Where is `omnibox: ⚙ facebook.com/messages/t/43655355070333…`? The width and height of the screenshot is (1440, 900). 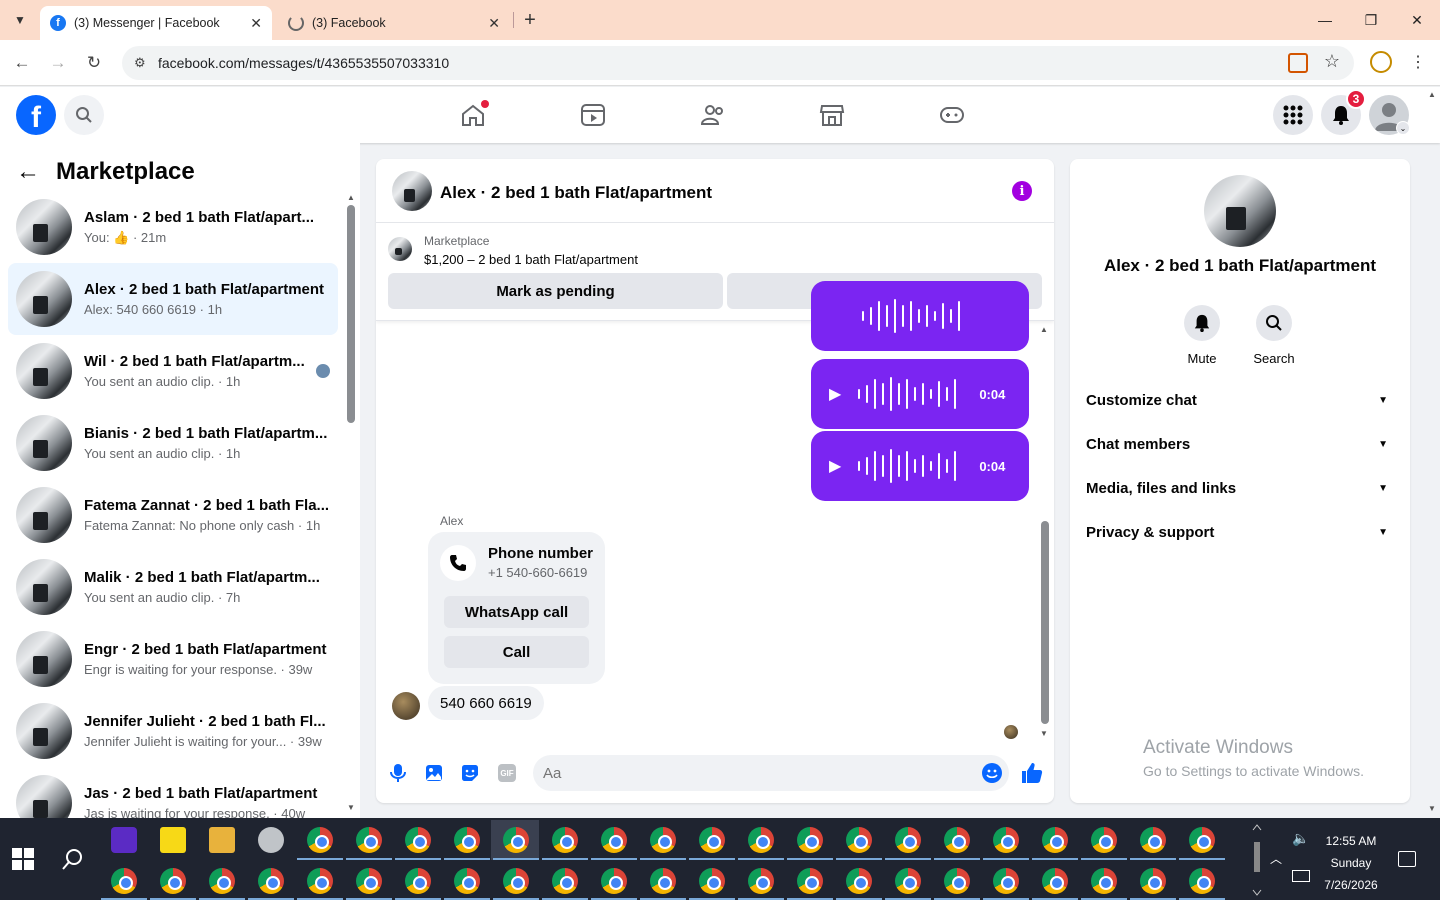 omnibox: ⚙ facebook.com/messages/t/43655355070333… is located at coordinates (738, 63).